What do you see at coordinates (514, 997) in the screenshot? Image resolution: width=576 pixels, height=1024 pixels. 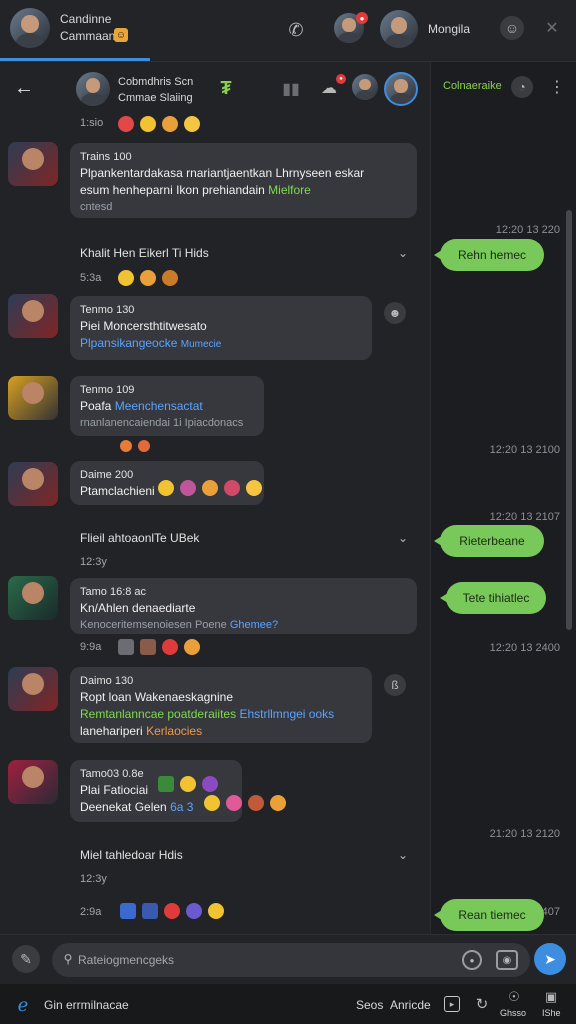 I see `people-icon: ☉` at bounding box center [514, 997].